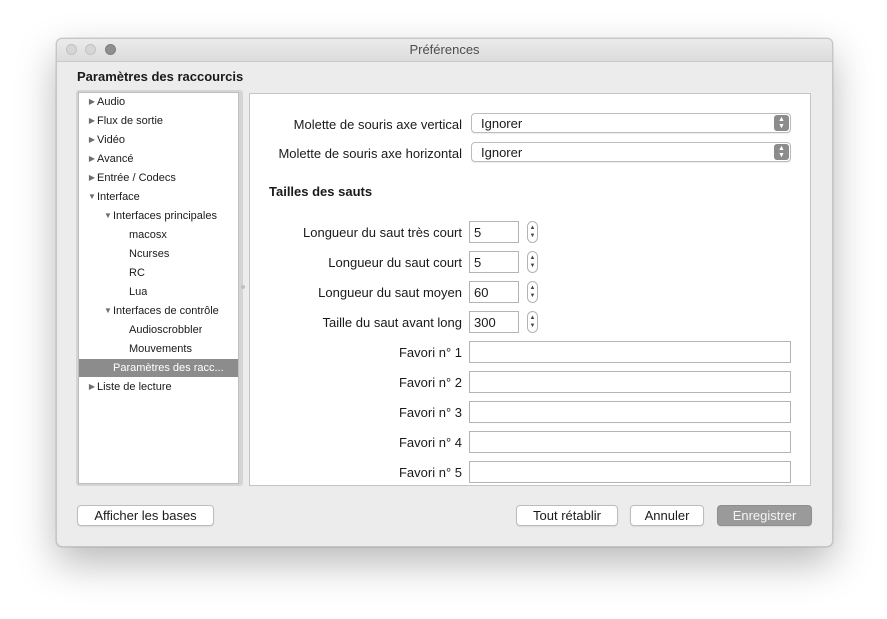  What do you see at coordinates (502, 152) in the screenshot?
I see `mouse-wheel-horizontal-value: Ignorer` at bounding box center [502, 152].